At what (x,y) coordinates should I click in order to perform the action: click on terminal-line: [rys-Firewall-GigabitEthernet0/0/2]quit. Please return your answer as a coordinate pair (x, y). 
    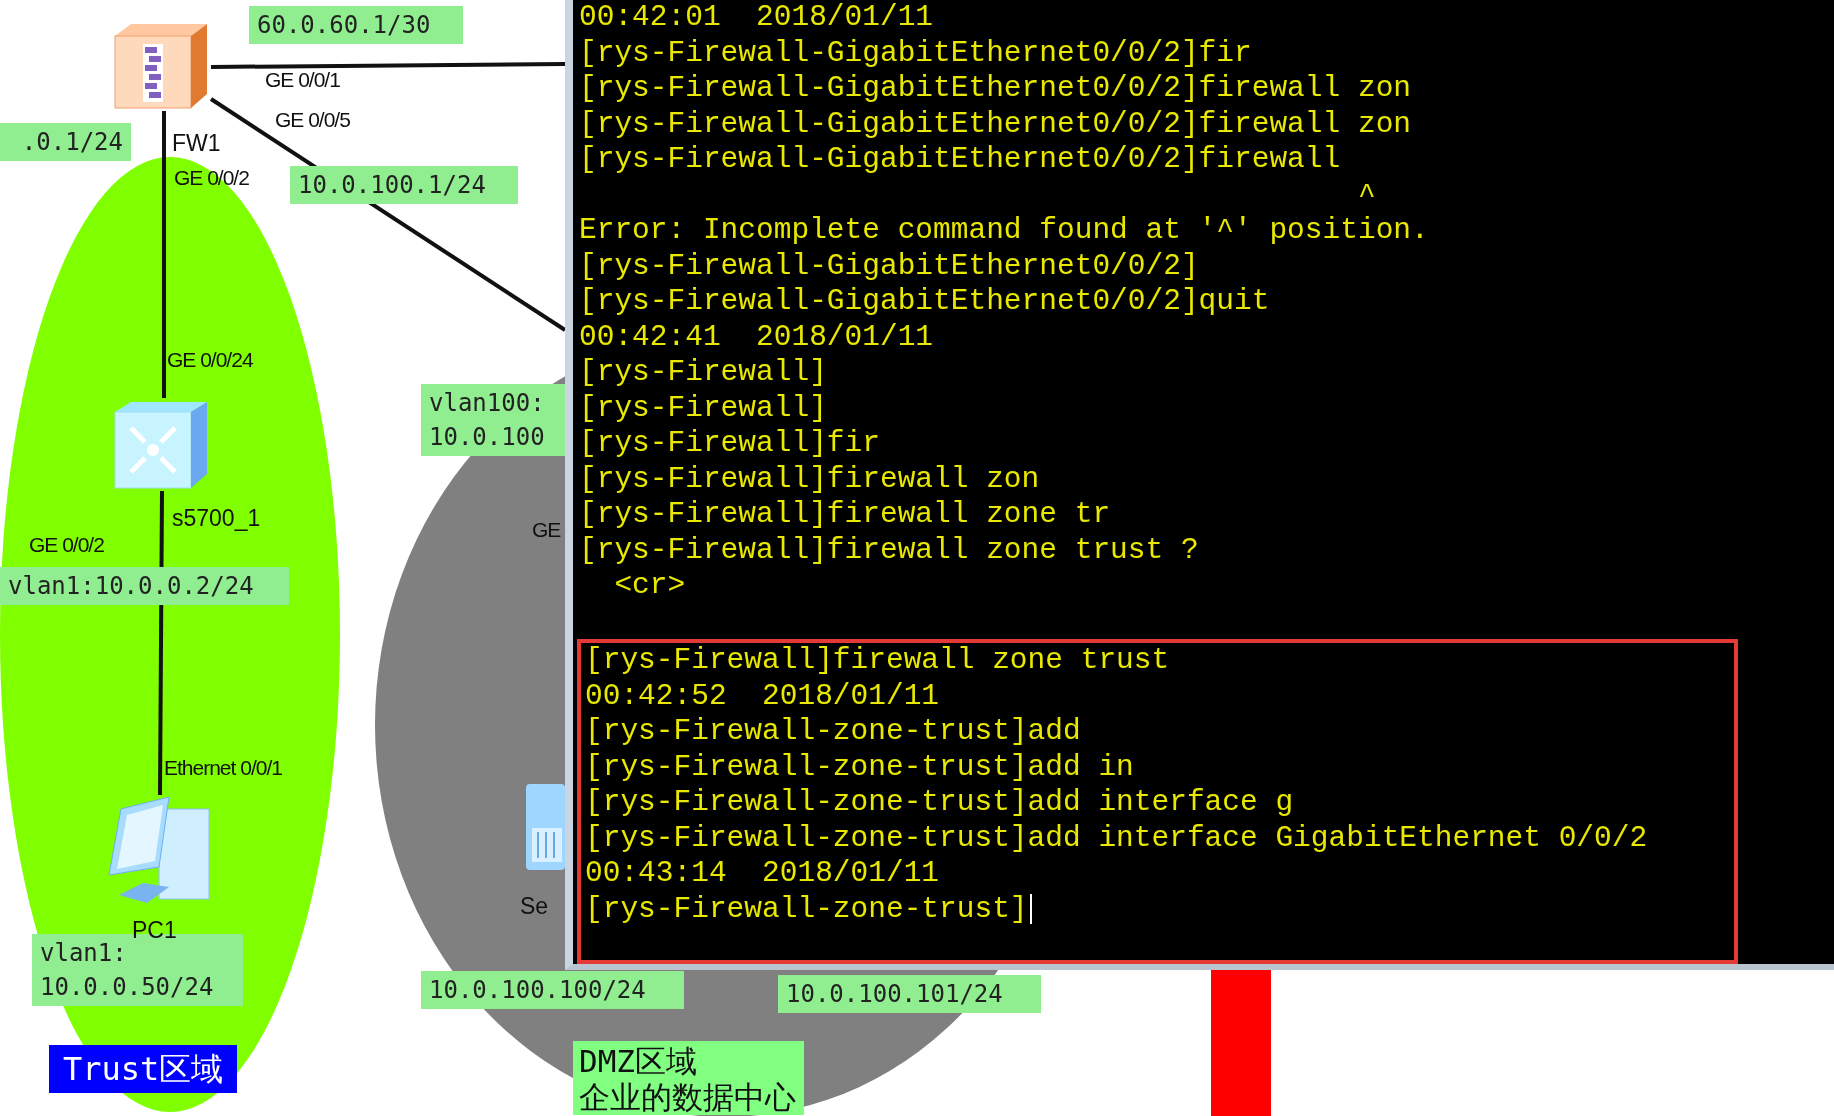
    Looking at the image, I should click on (925, 302).